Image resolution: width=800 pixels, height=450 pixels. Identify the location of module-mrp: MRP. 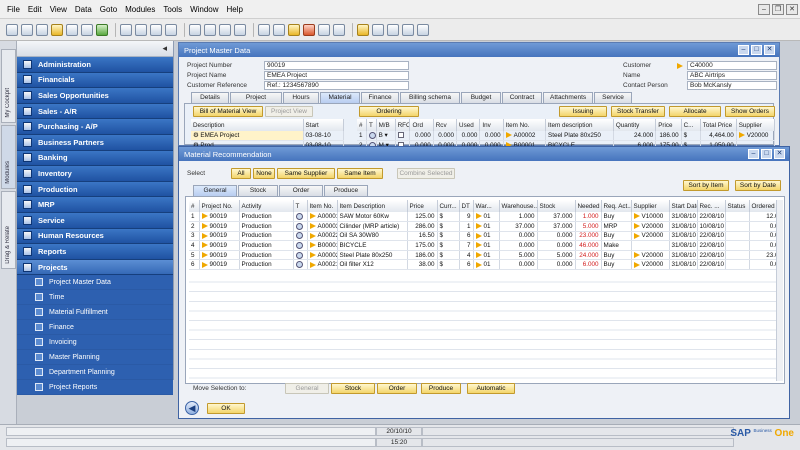
(95, 205).